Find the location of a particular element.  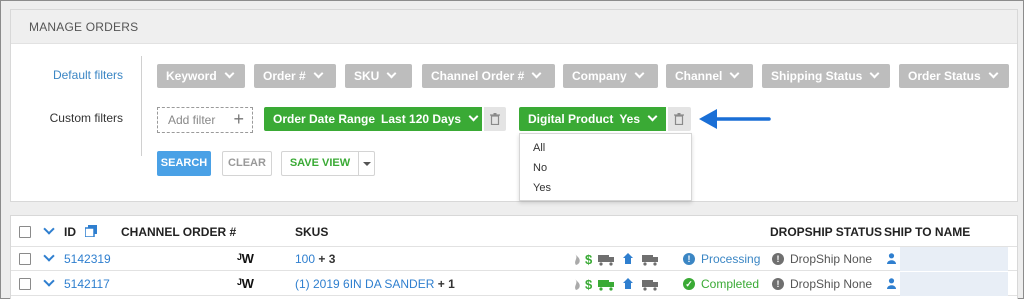

filter-order-status-label: Order Status is located at coordinates (944, 76).